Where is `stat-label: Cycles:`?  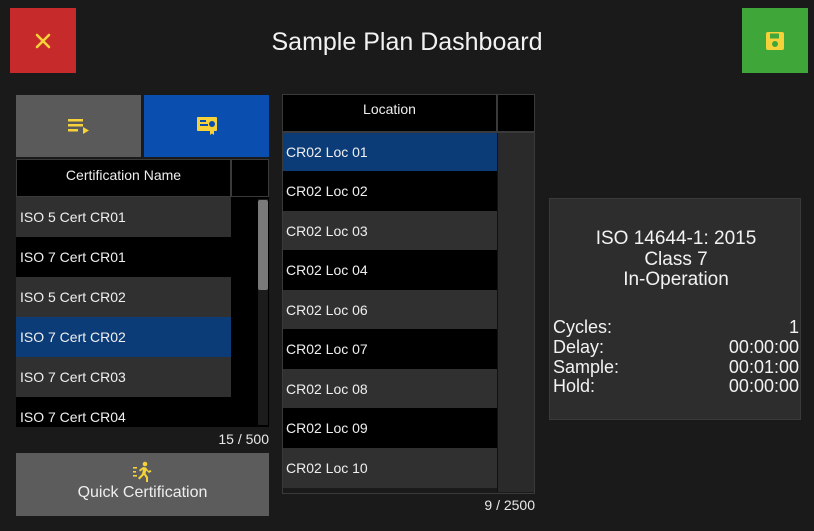
stat-label: Cycles: is located at coordinates (583, 327).